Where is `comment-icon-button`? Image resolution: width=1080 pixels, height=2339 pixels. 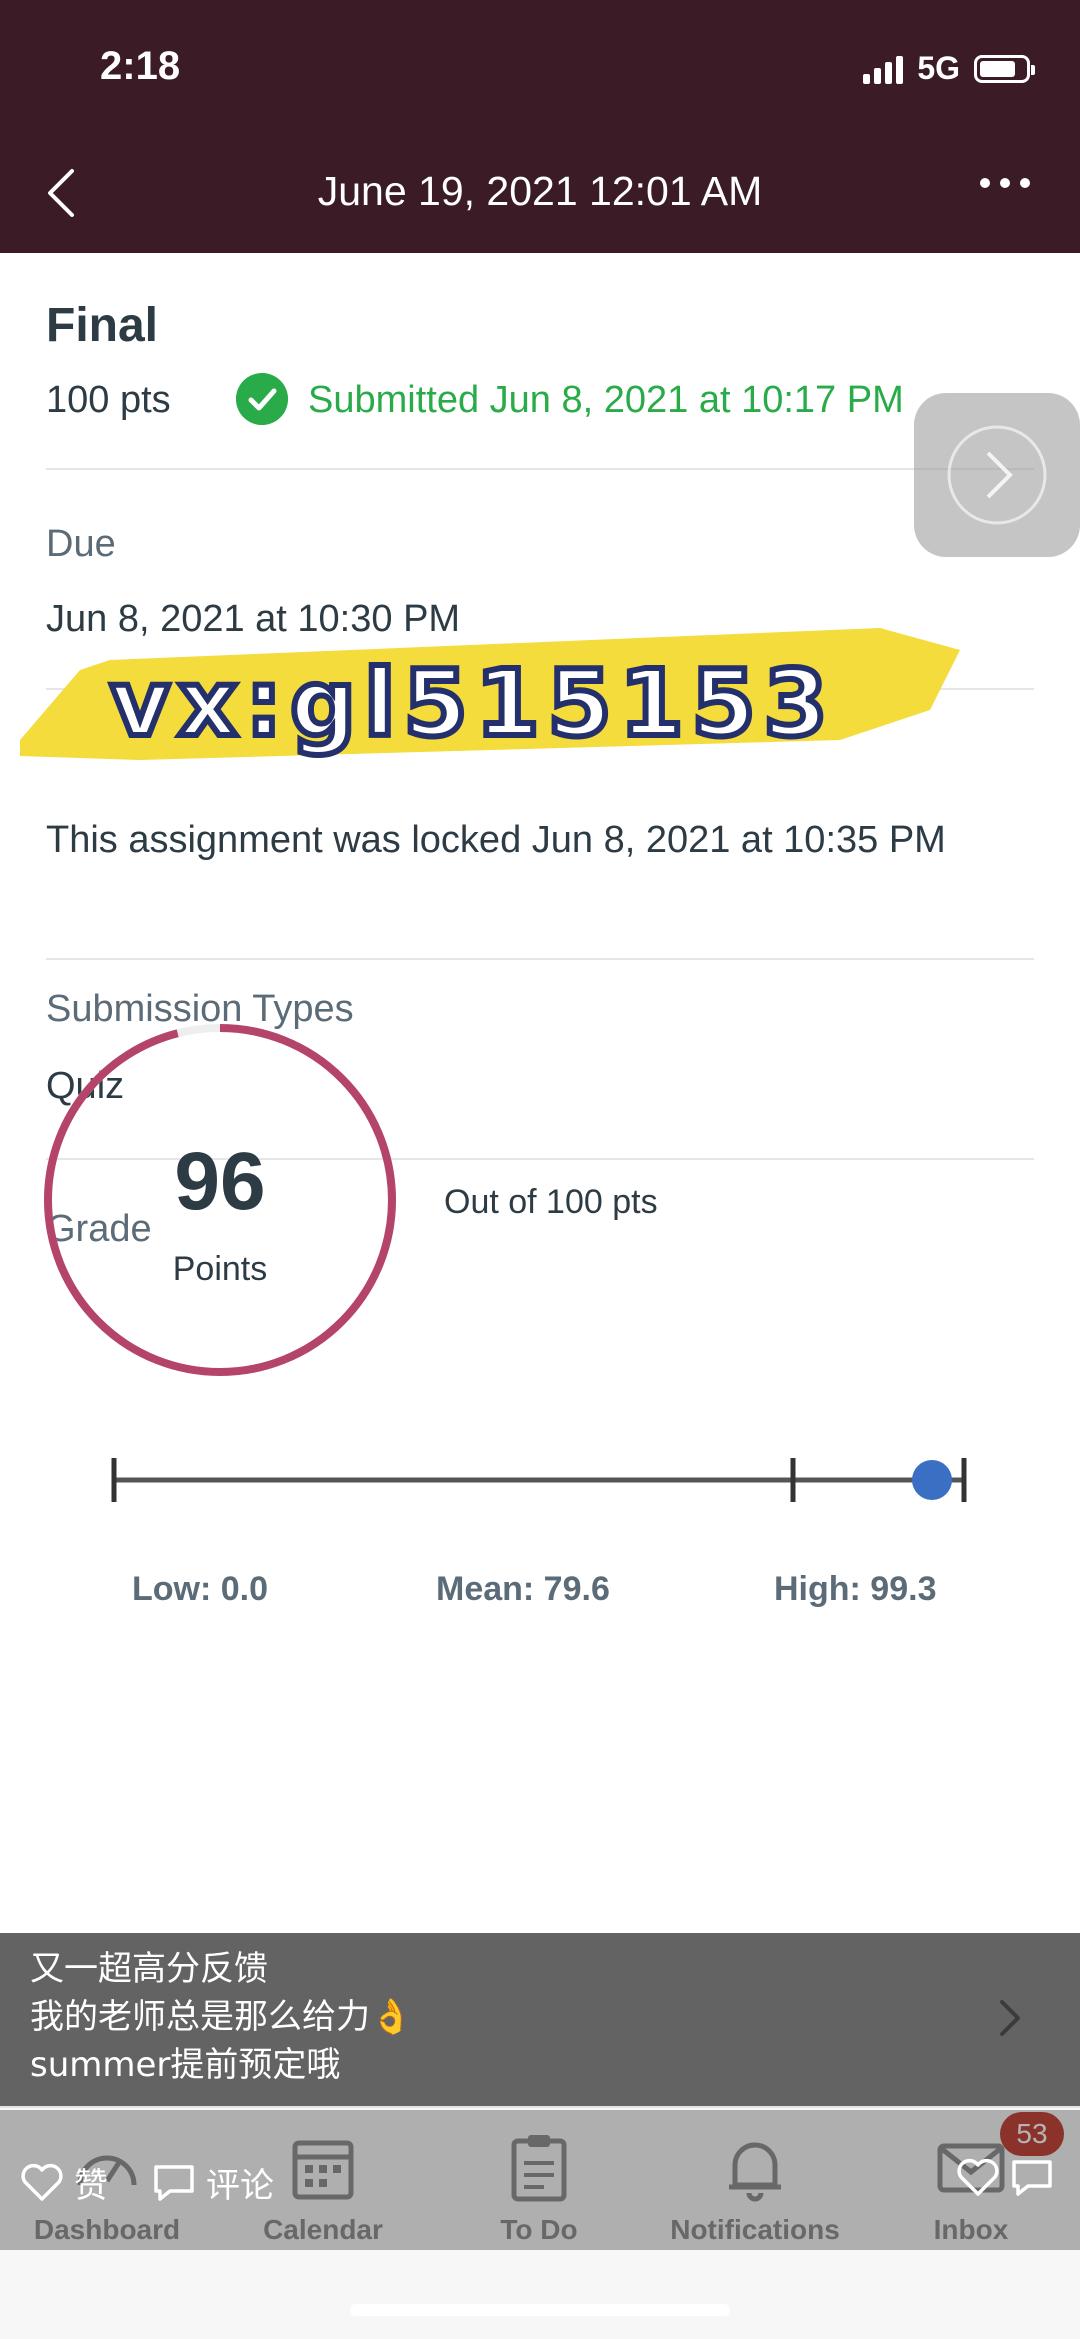 comment-icon-button is located at coordinates (1032, 2178).